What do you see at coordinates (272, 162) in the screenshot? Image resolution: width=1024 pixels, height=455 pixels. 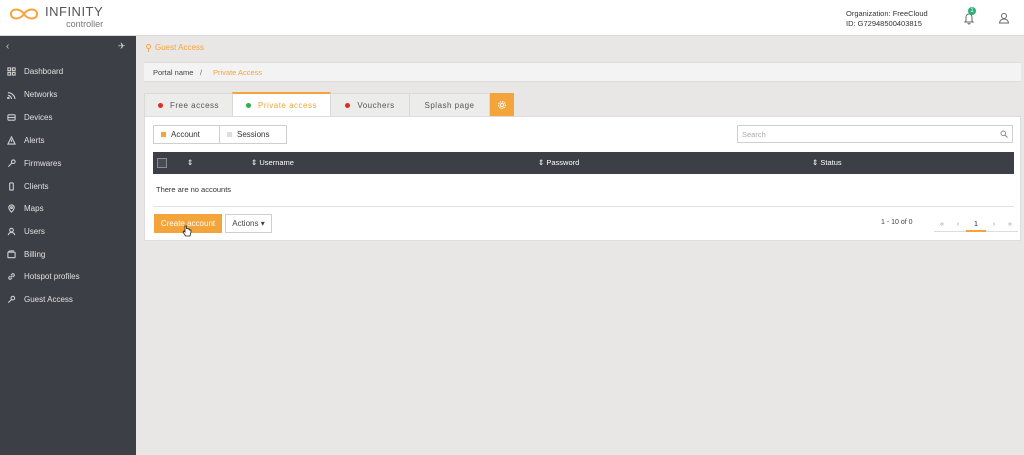 I see `column-username: ⇕ Username` at bounding box center [272, 162].